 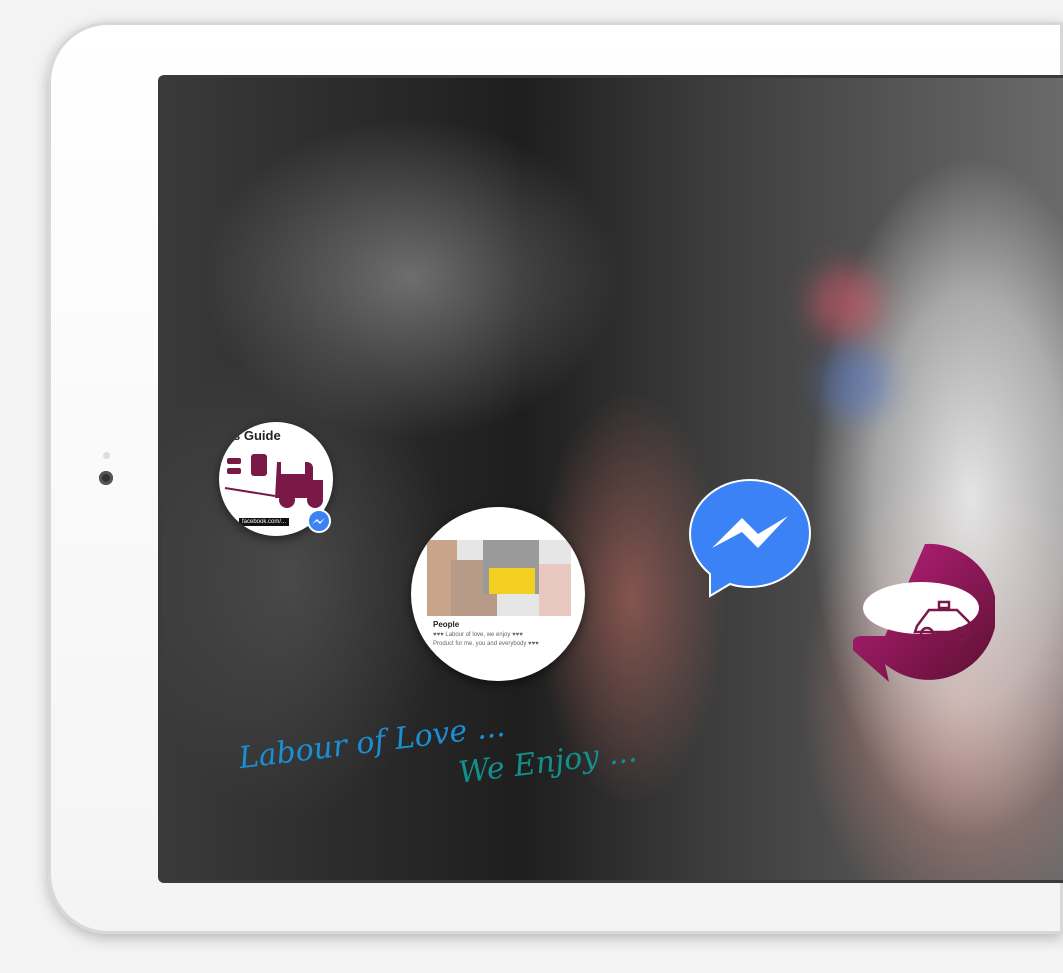 I want to click on sensor-dot, so click(x=106, y=455).